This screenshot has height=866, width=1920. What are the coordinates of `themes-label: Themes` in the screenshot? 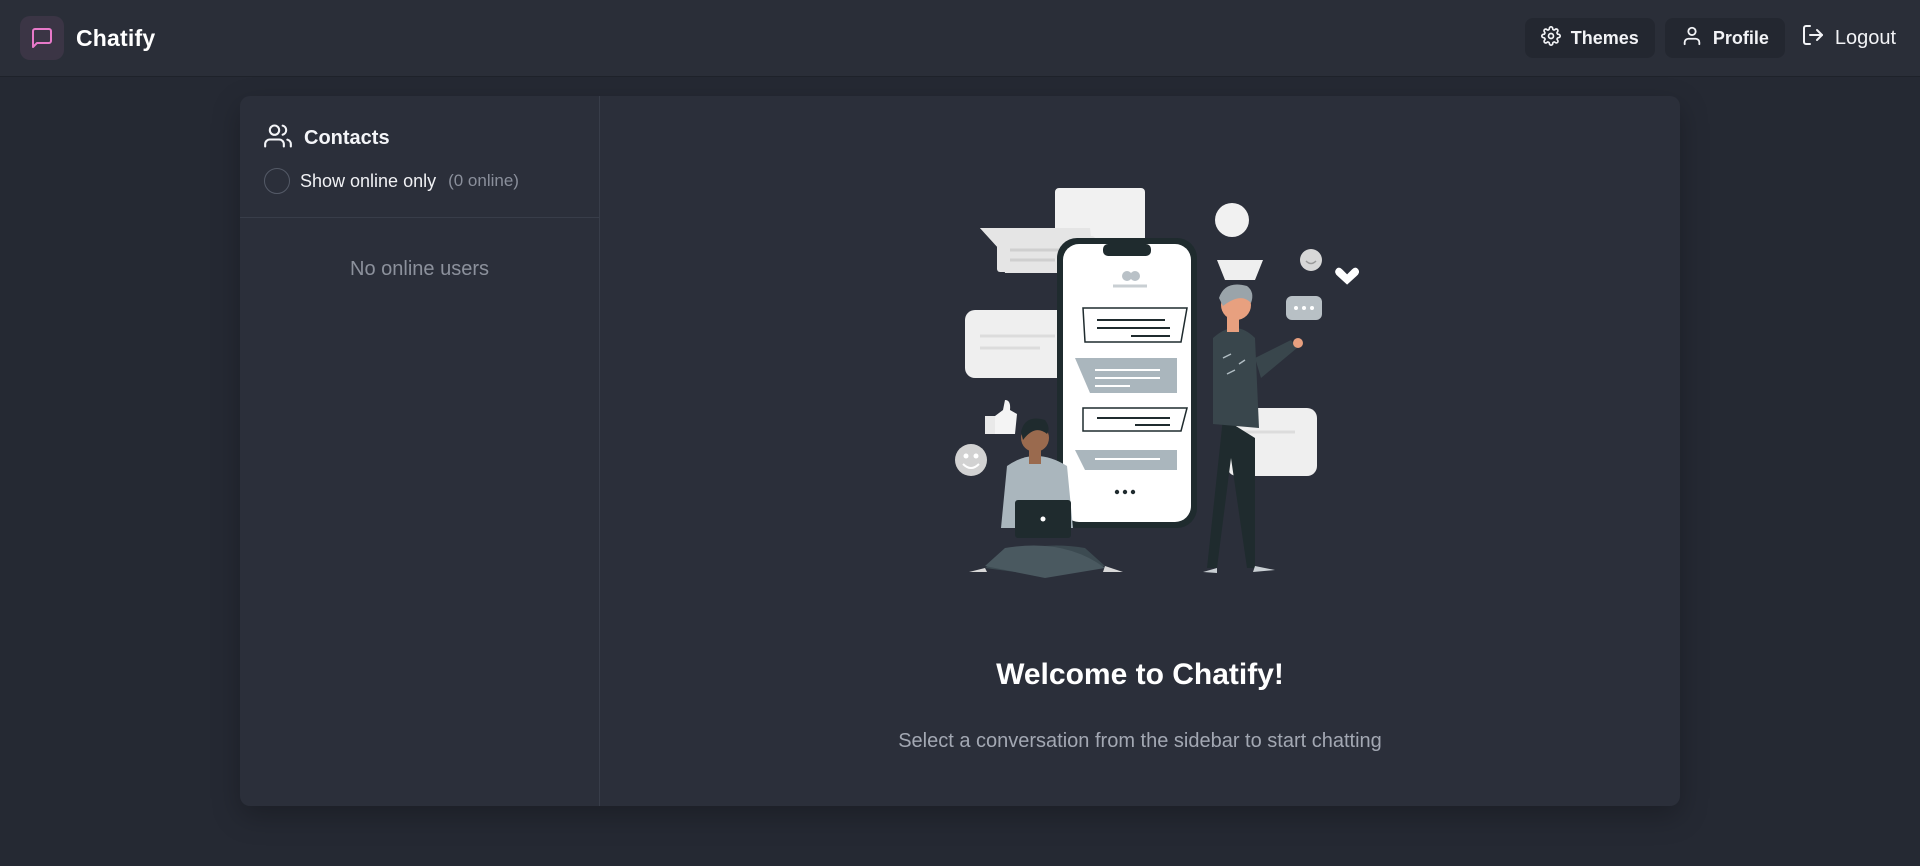 It's located at (1604, 37).